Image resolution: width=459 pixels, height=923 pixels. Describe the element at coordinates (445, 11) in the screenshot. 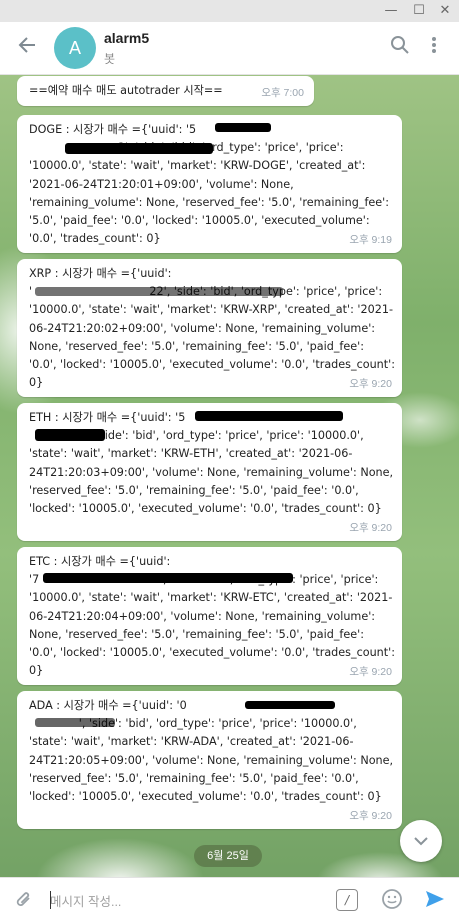

I see `close-button: ✕` at that location.